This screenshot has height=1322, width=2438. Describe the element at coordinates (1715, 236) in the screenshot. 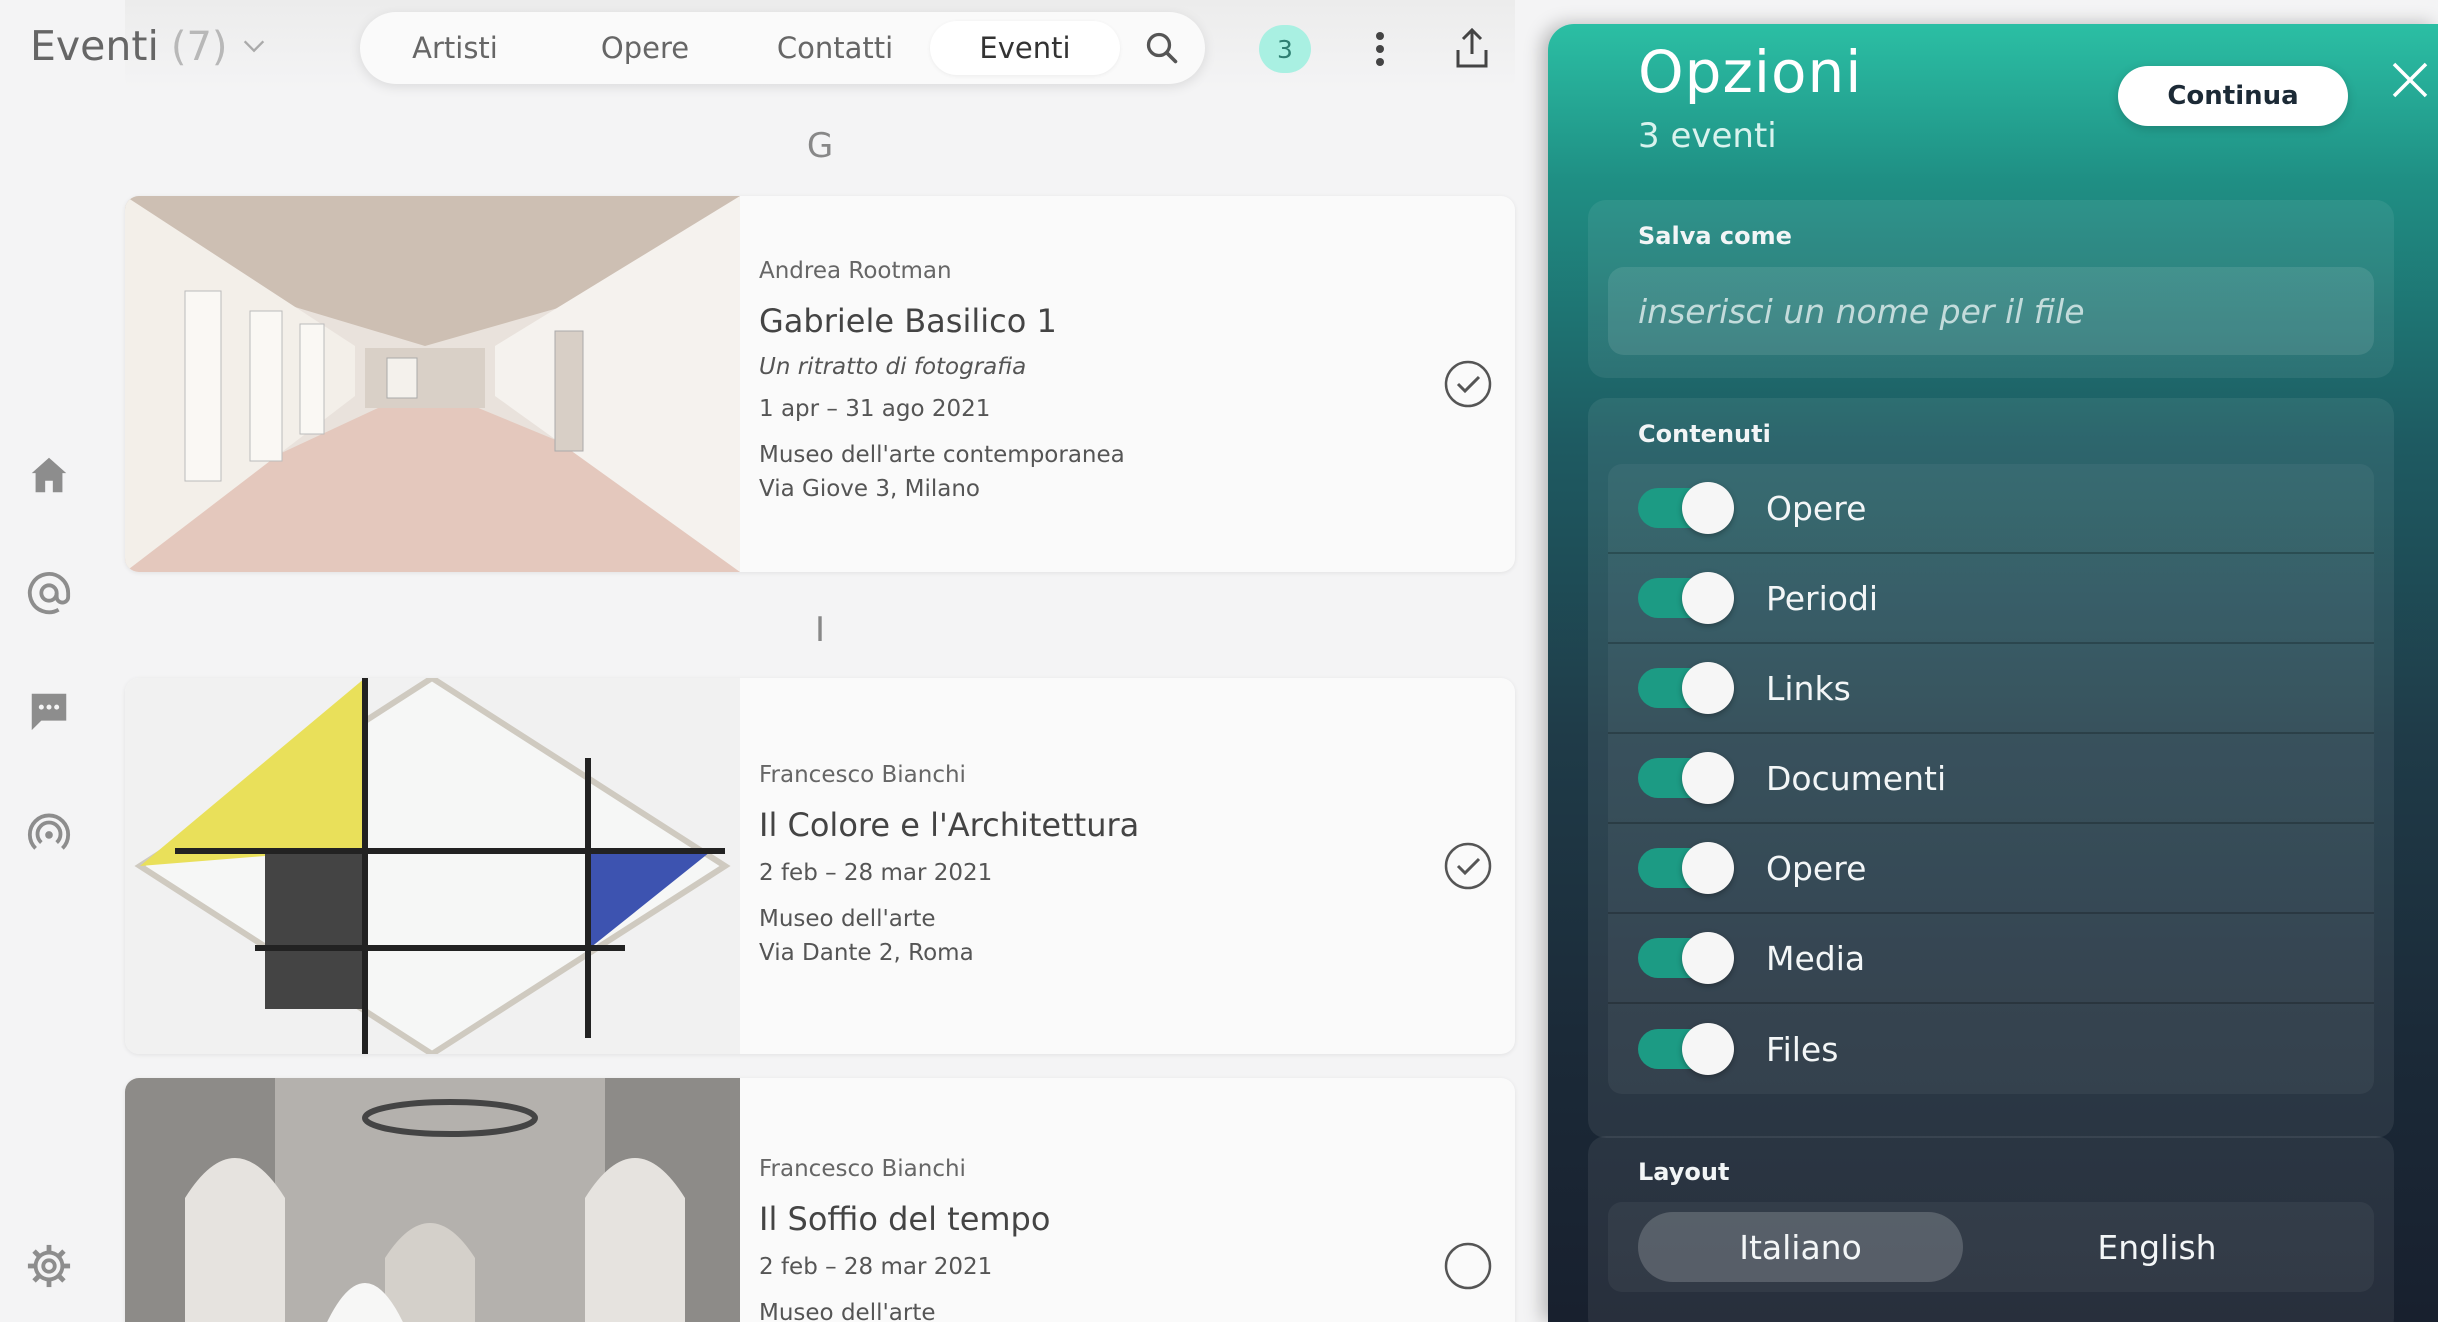

I see `save-as-label: Salva come` at that location.